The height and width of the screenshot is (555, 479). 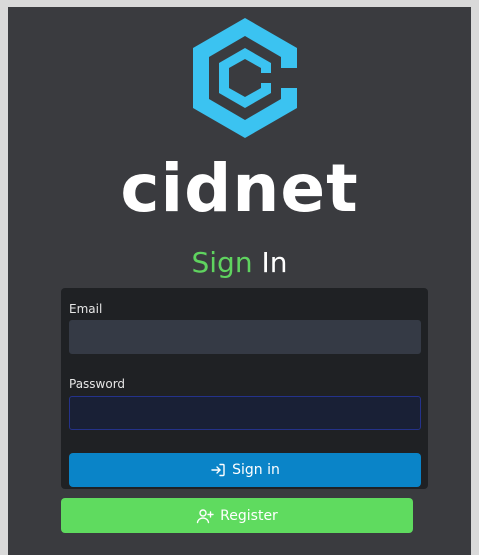 I want to click on register-button: Register, so click(x=237, y=515).